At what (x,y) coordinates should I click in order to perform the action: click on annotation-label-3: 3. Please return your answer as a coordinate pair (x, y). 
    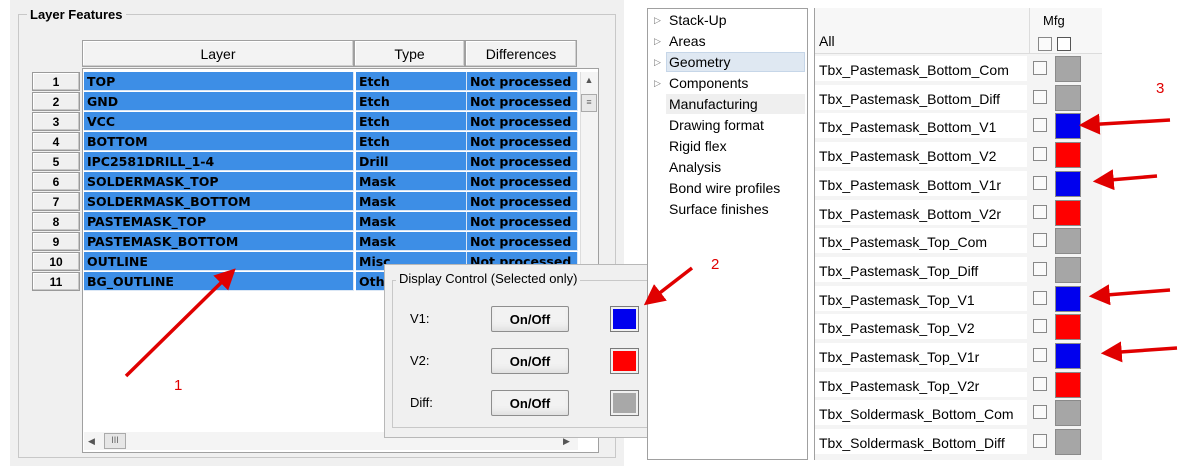
    Looking at the image, I should click on (1160, 88).